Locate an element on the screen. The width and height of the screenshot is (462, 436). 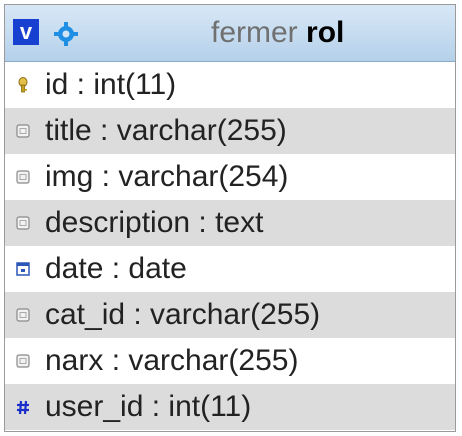
collapse-toggle-button: v is located at coordinates (26, 32).